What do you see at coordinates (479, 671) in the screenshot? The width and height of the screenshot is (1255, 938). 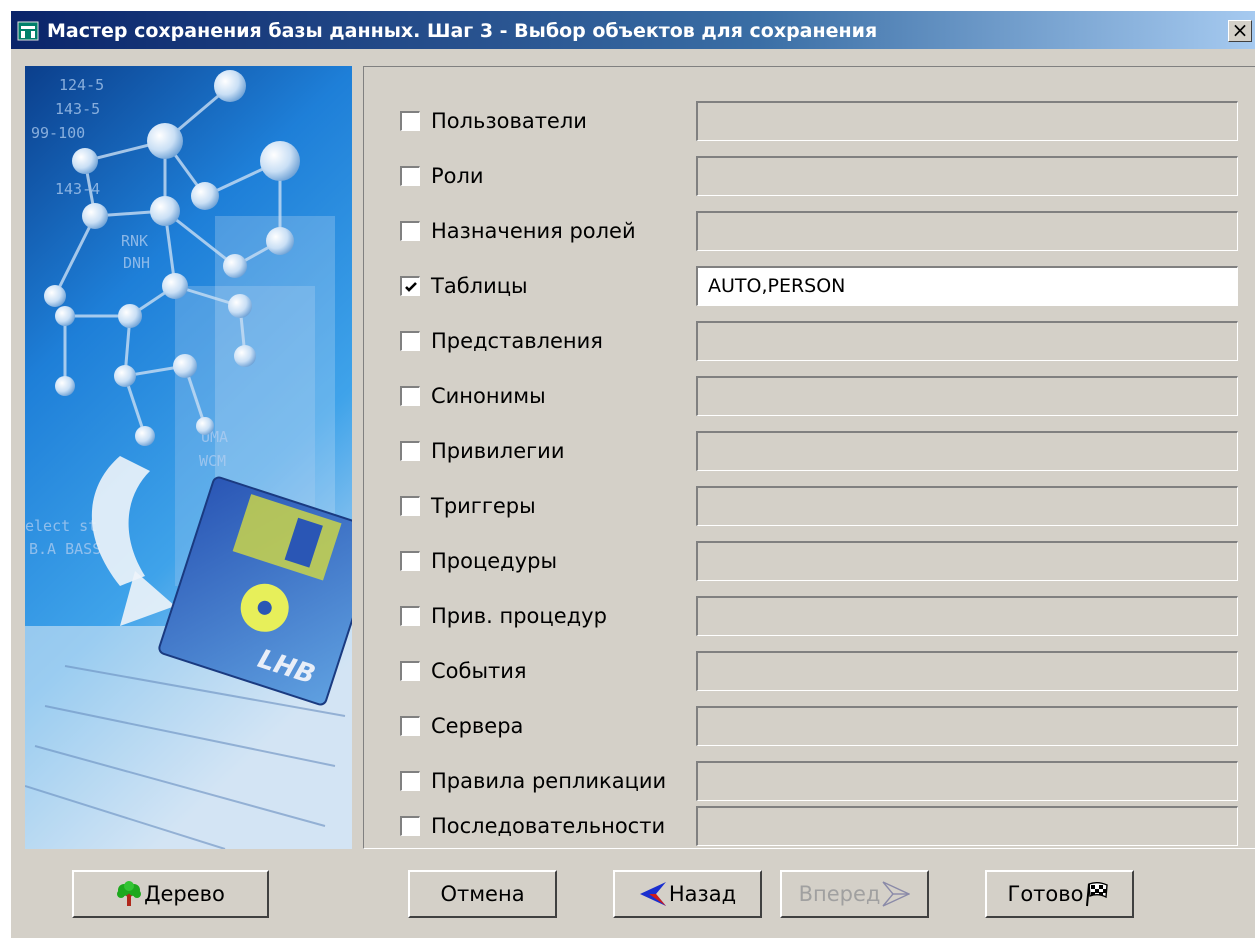 I see `object-label: События` at bounding box center [479, 671].